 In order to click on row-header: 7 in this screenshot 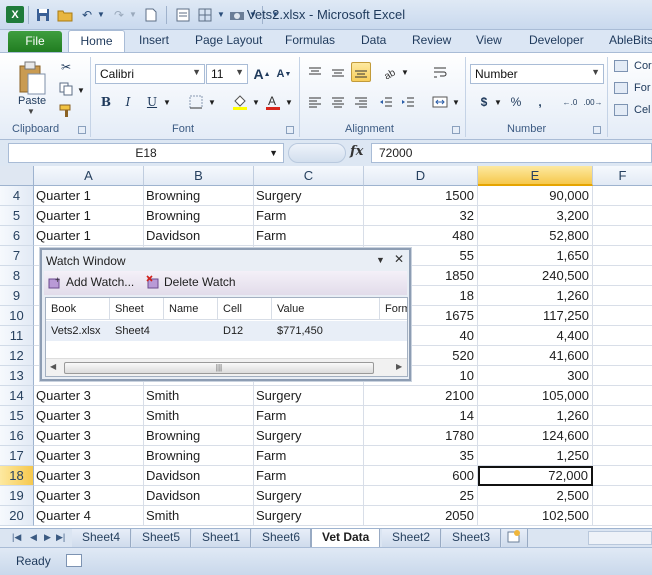, I will do `click(17, 256)`.